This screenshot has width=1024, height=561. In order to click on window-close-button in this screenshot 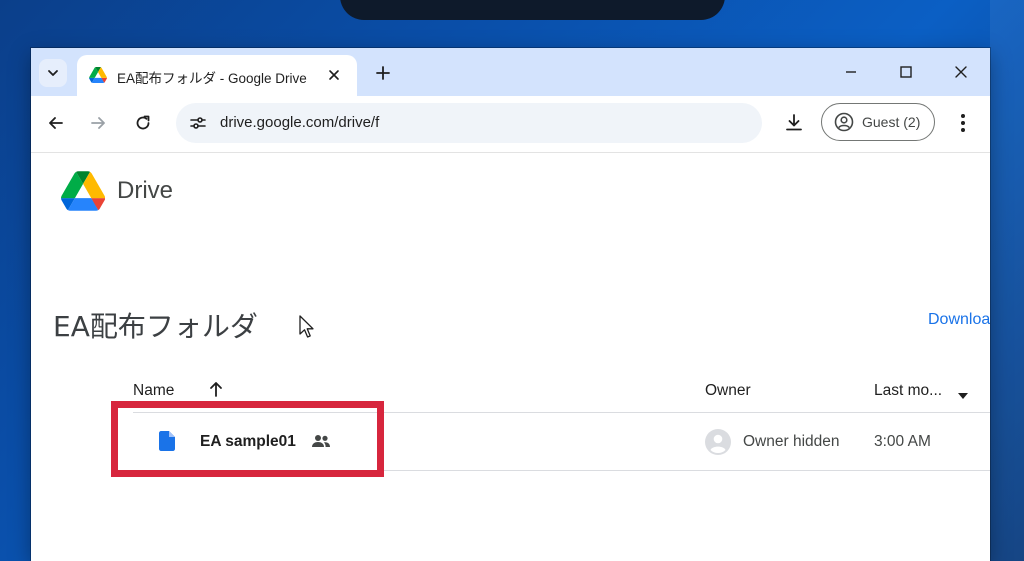, I will do `click(961, 72)`.